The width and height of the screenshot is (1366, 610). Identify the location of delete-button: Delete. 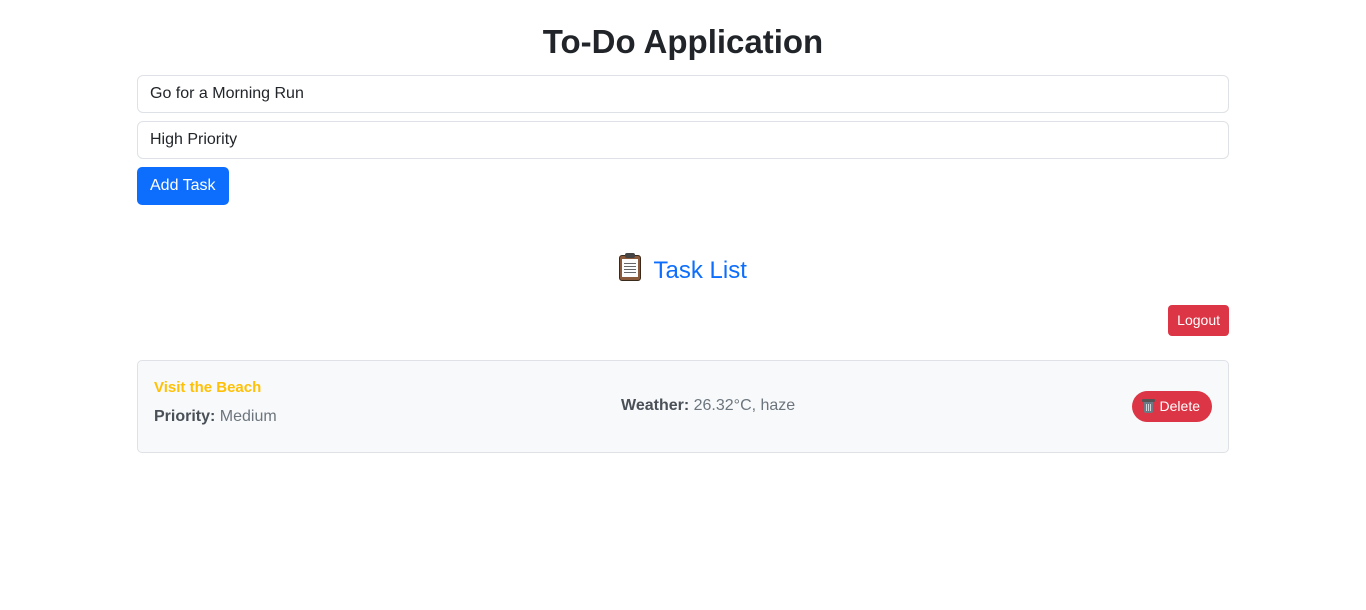
(1171, 406).